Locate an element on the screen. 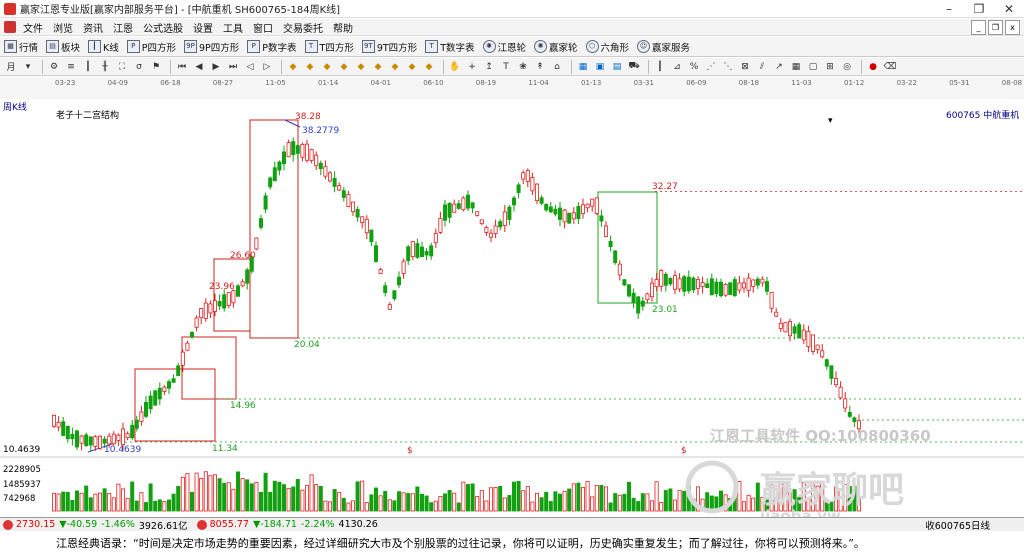  toolbar-hexagon: ⬡ 六角形 is located at coordinates (608, 47).